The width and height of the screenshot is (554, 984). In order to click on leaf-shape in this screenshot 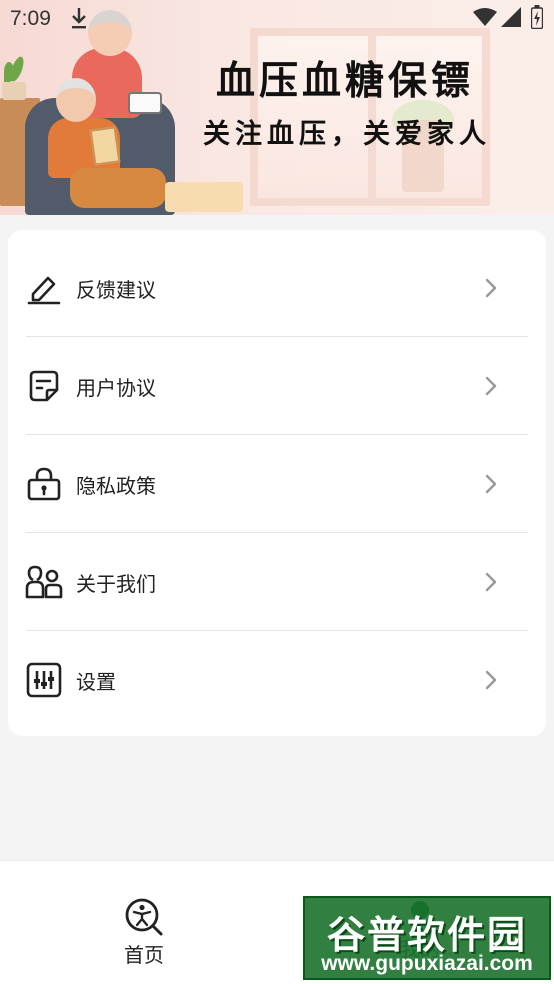, I will do `click(17, 69)`.